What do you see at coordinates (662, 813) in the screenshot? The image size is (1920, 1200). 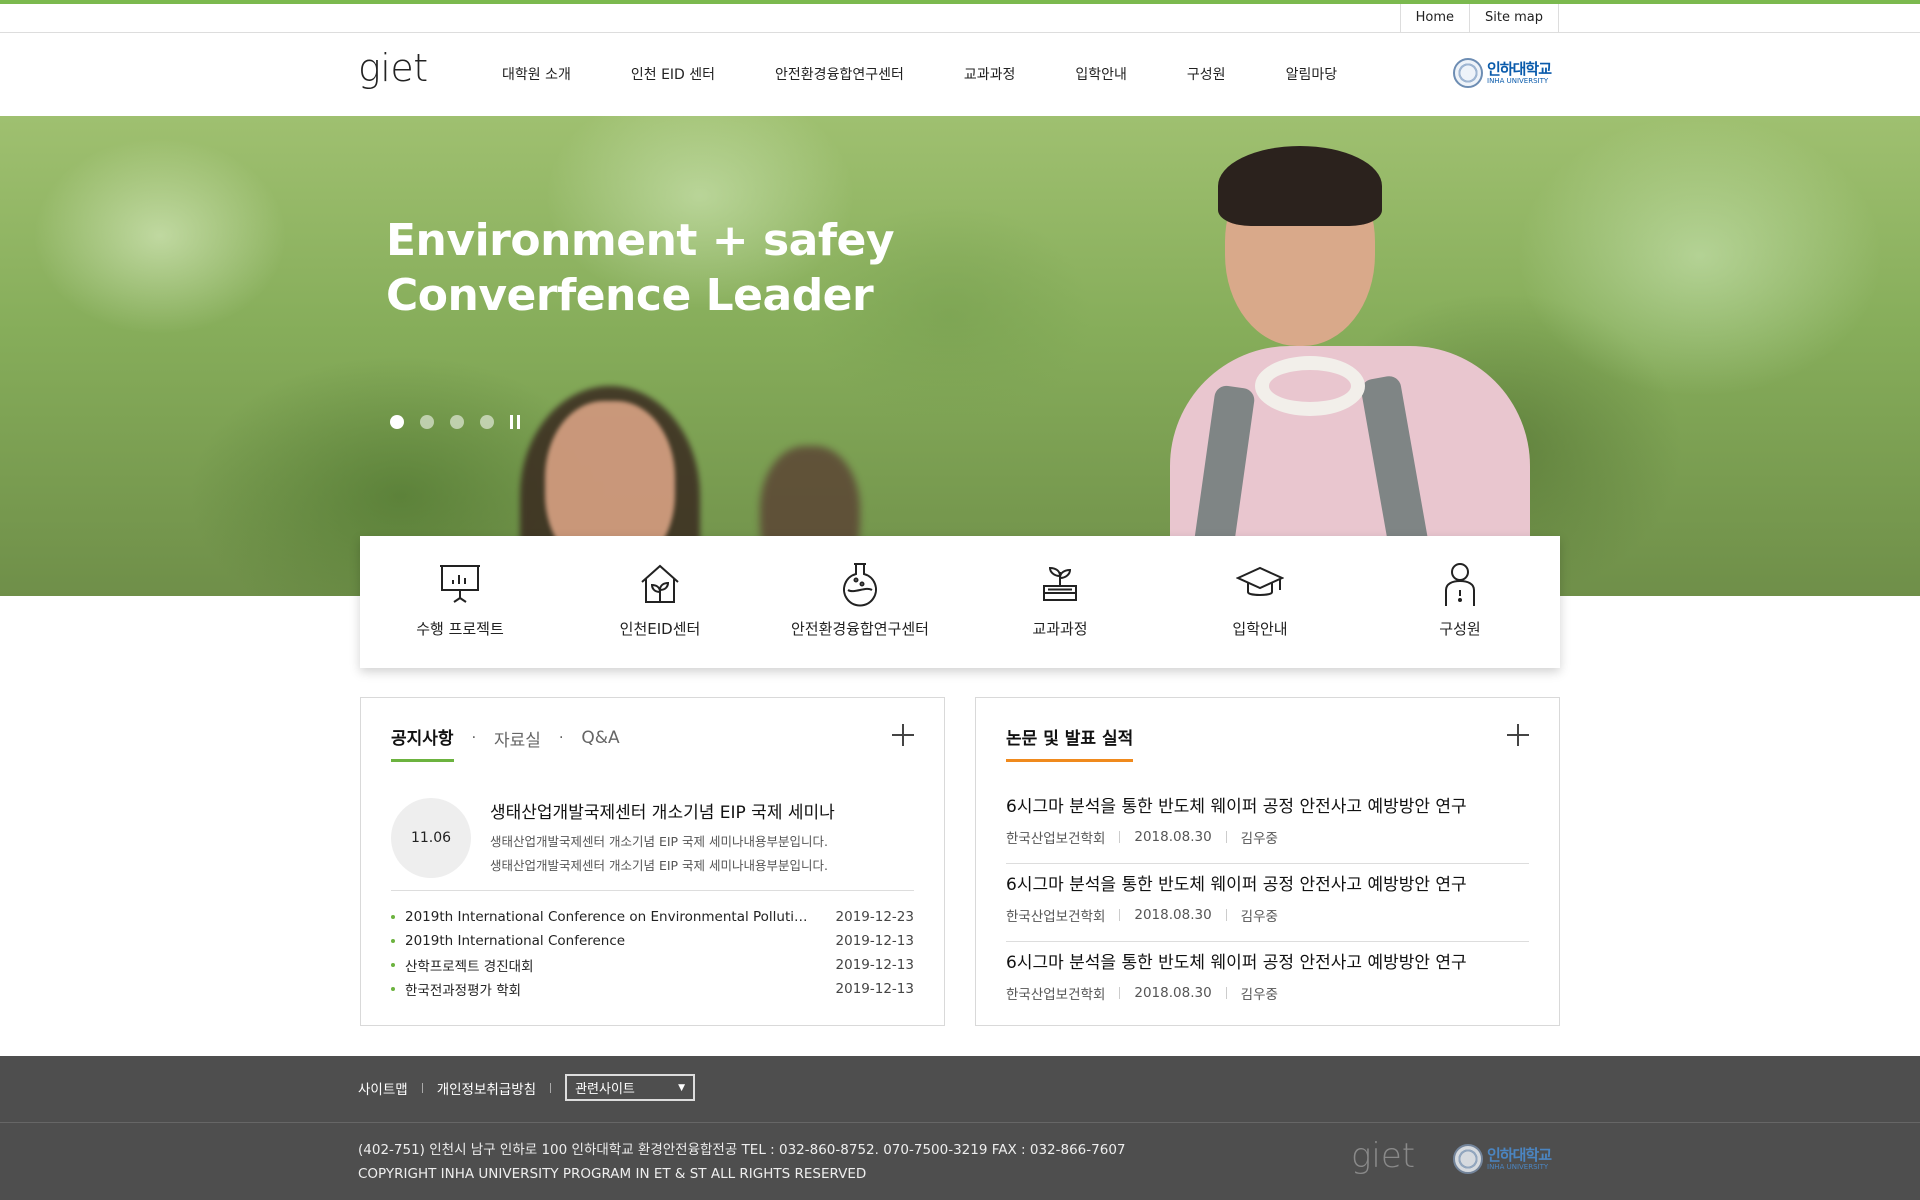 I see `featured-title: 생태산업개발국제센터 개소기념 EIP 국제 세미나` at bounding box center [662, 813].